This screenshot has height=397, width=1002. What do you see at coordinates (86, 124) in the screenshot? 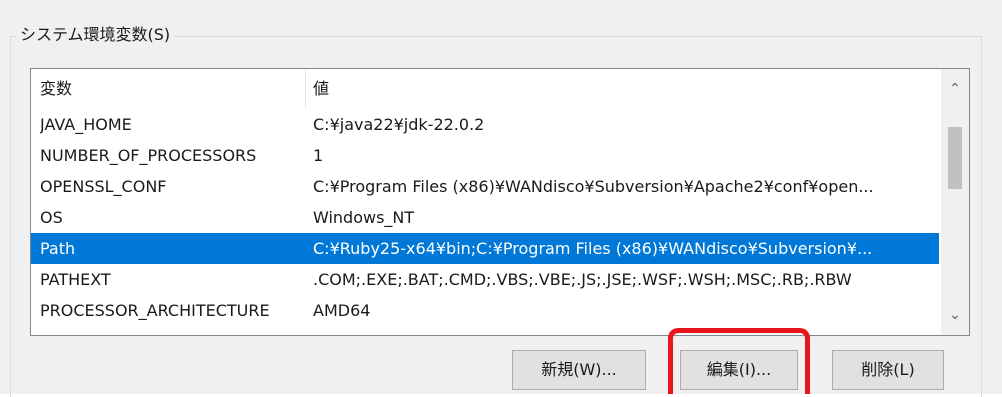
I see `variable-name: JAVA_HOME` at bounding box center [86, 124].